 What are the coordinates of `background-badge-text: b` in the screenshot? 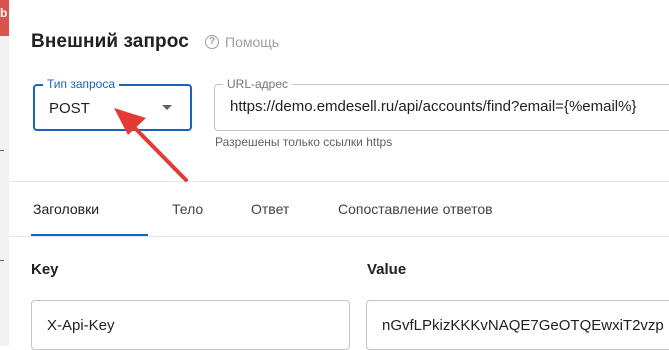 It's located at (4, 13).